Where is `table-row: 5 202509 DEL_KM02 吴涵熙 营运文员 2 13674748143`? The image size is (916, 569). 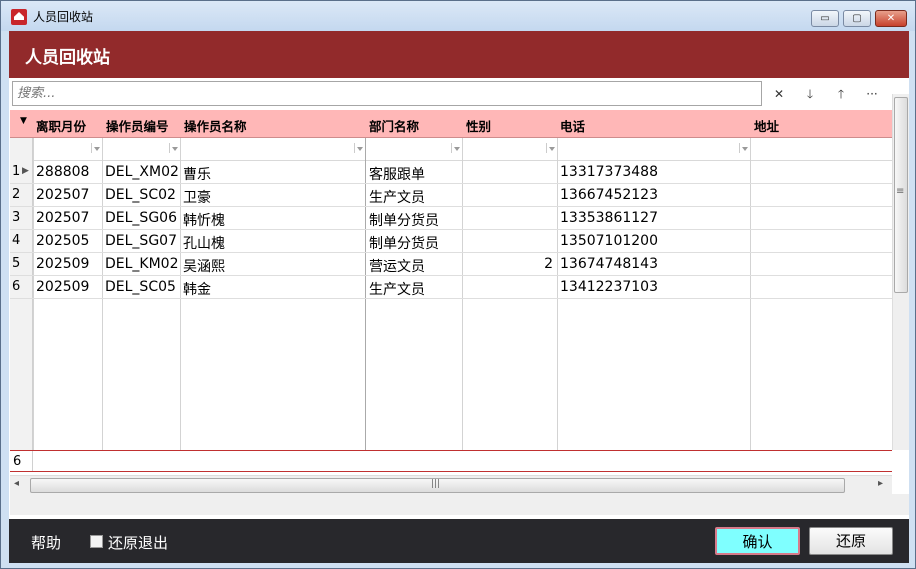
table-row: 5 202509 DEL_KM02 吴涵熙 营运文员 2 13674748143 is located at coordinates (451, 264).